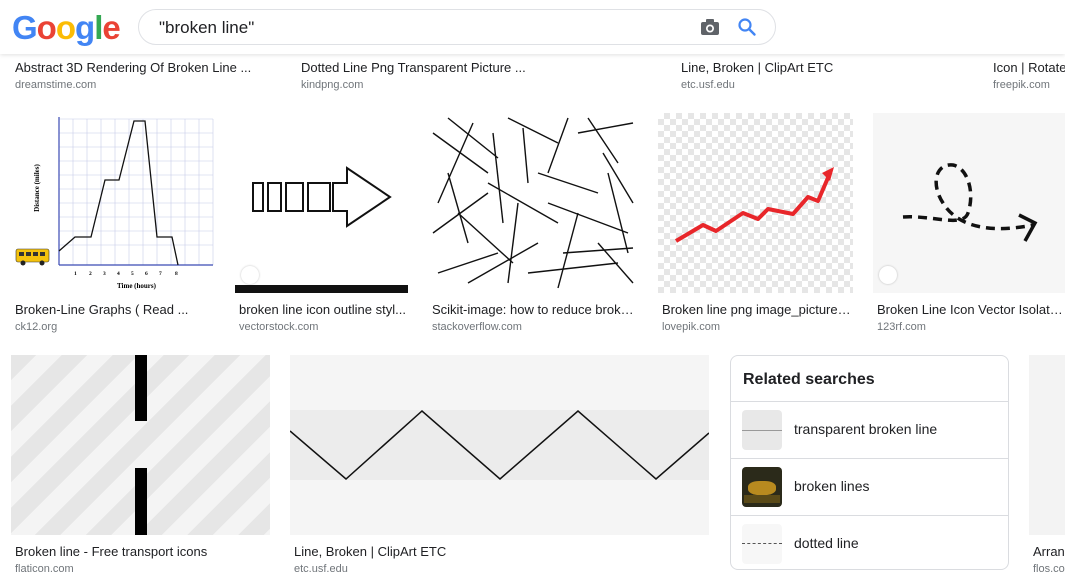 This screenshot has width=1065, height=575. I want to click on red-broken-line-image, so click(754, 205).